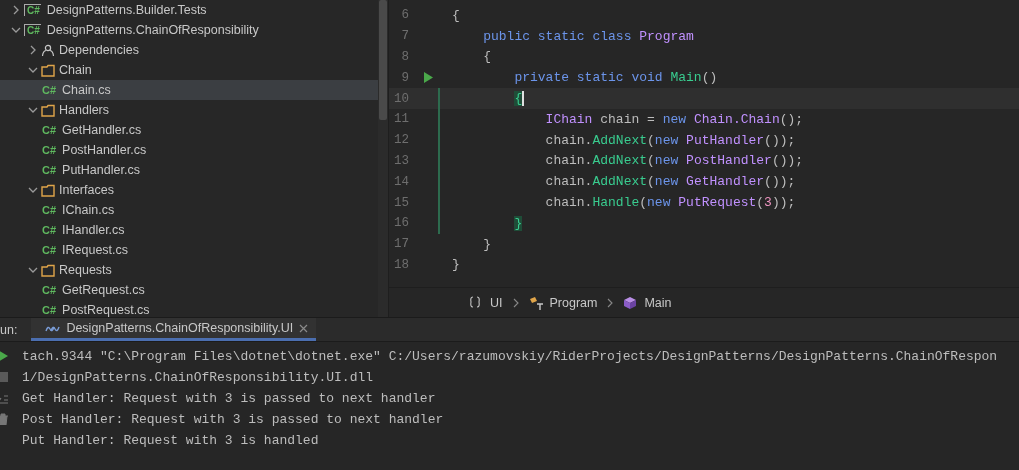  What do you see at coordinates (189, 230) in the screenshot?
I see `tree-item: C# IHandler.cs` at bounding box center [189, 230].